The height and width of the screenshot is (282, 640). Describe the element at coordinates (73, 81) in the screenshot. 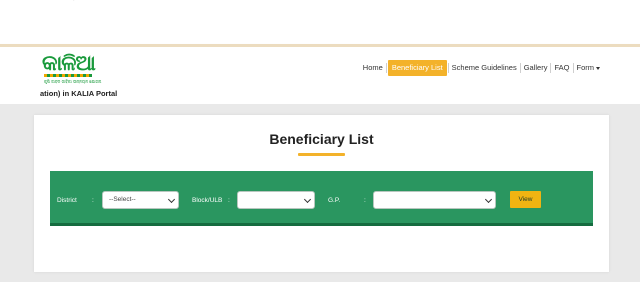

I see `logo-tagline: କୃଷି ଜୀବନ ଜୀବିକା ଉନ୍ନୟନ ଯୋଜନା` at that location.